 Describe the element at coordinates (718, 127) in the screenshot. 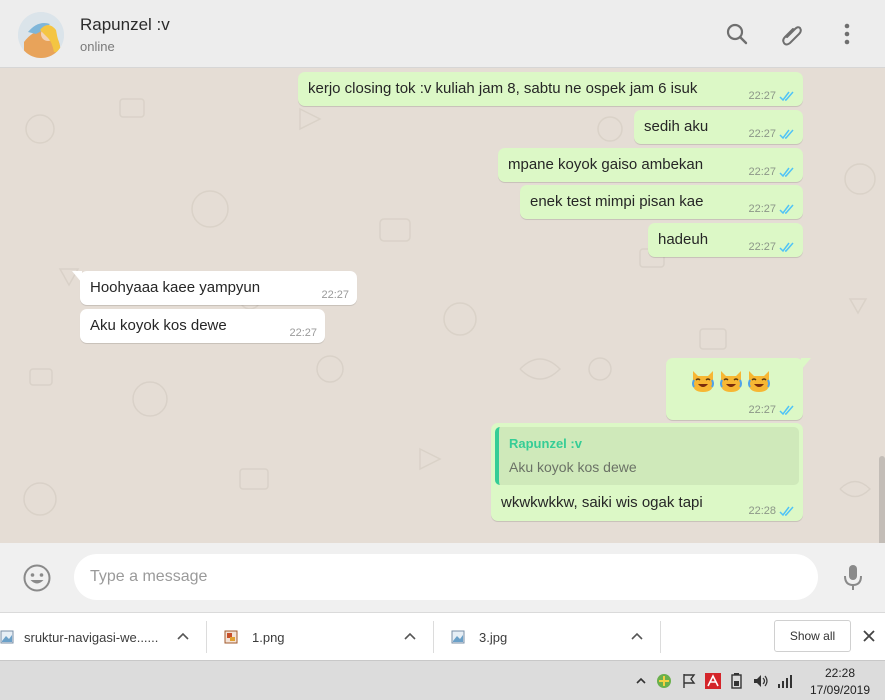

I see `message-outgoing: sedih aku 22:27` at that location.